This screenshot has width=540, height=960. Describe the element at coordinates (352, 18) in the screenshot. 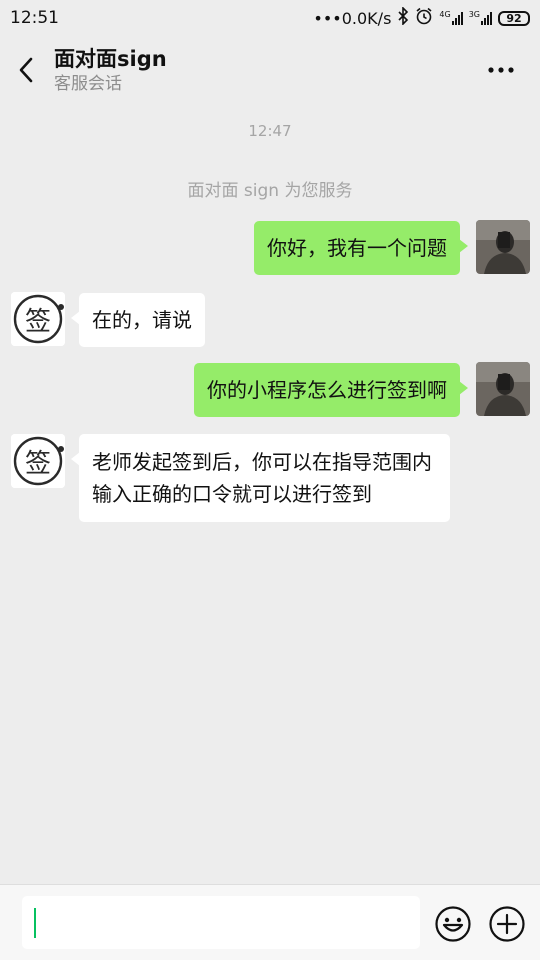

I see `network-speed: •••0.0K/s` at that location.